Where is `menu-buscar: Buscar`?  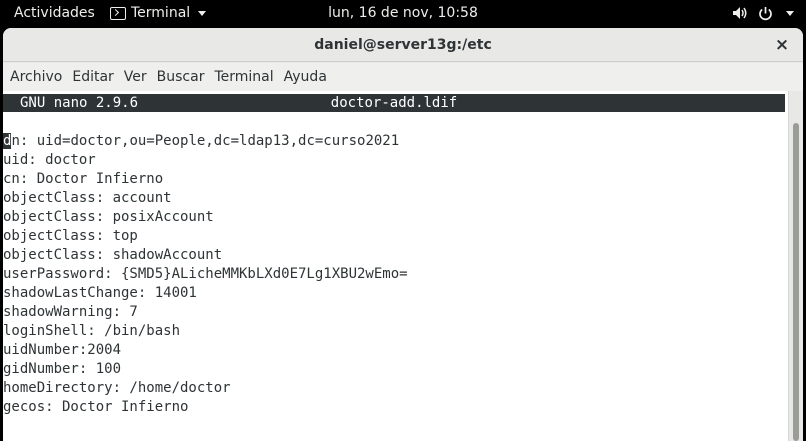
menu-buscar: Buscar is located at coordinates (181, 77).